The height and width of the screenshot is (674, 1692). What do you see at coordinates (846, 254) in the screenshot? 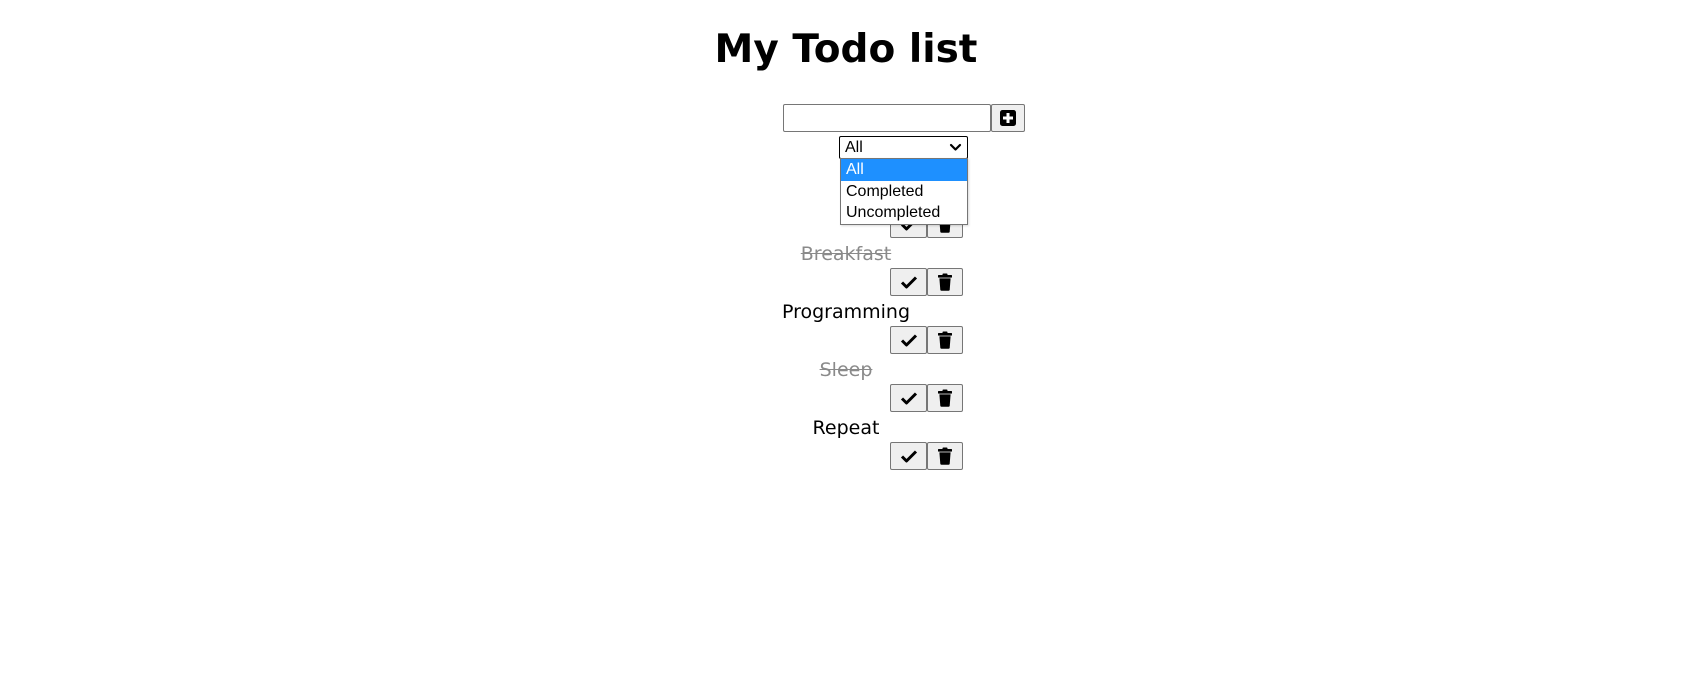
I see `todo-text: Breakfast` at bounding box center [846, 254].